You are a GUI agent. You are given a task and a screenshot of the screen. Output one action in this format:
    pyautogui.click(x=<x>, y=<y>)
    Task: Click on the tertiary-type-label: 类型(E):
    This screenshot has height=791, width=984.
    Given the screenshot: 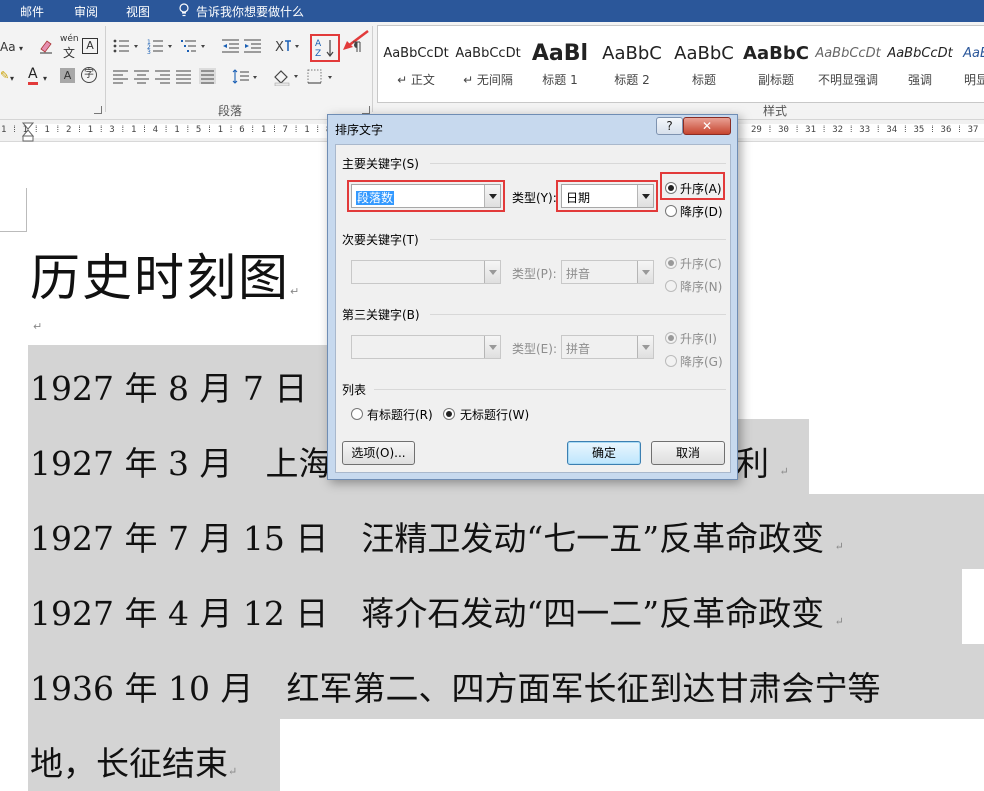 What is the action you would take?
    pyautogui.click(x=534, y=349)
    